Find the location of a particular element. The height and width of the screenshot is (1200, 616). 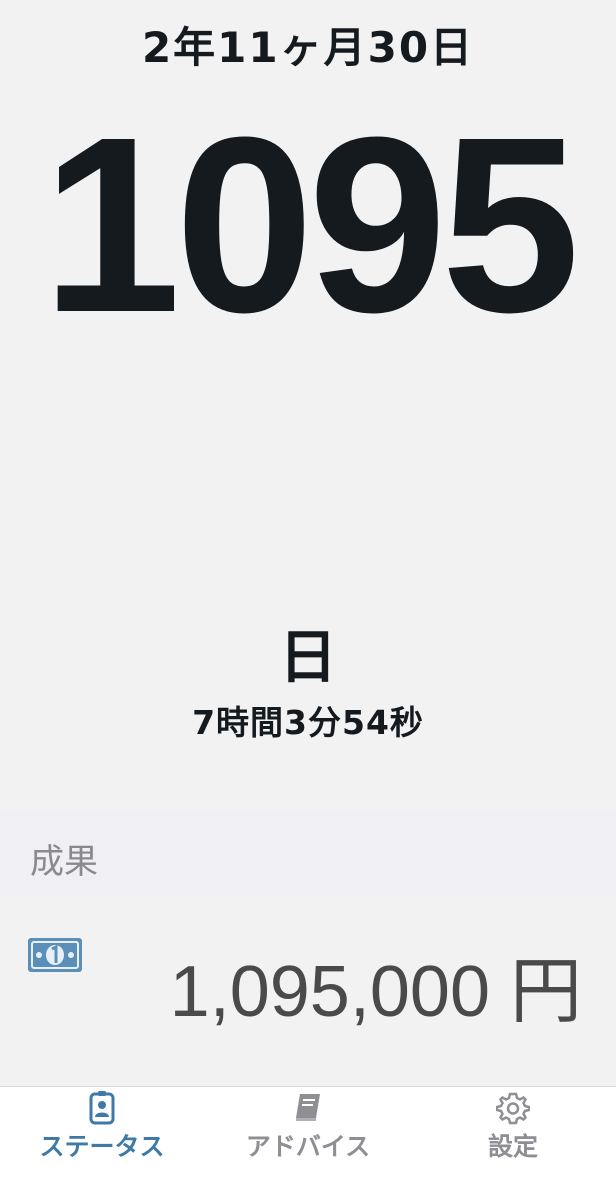

elapsed-time-remainder: 7時間3分54秒 is located at coordinates (308, 722).